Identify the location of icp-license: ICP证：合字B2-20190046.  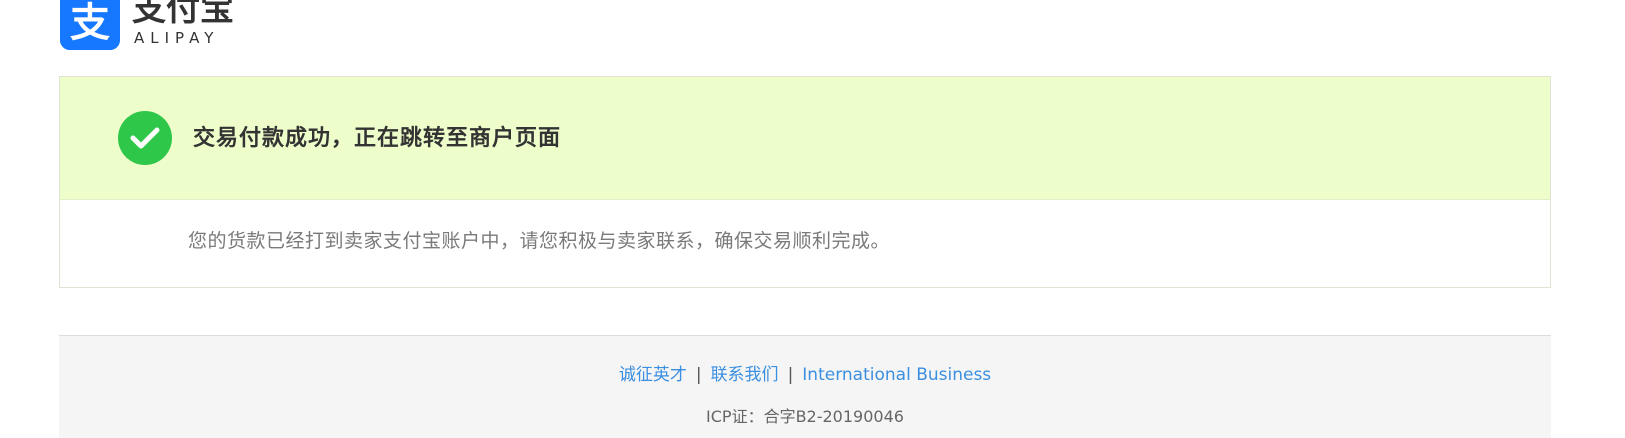
(805, 416).